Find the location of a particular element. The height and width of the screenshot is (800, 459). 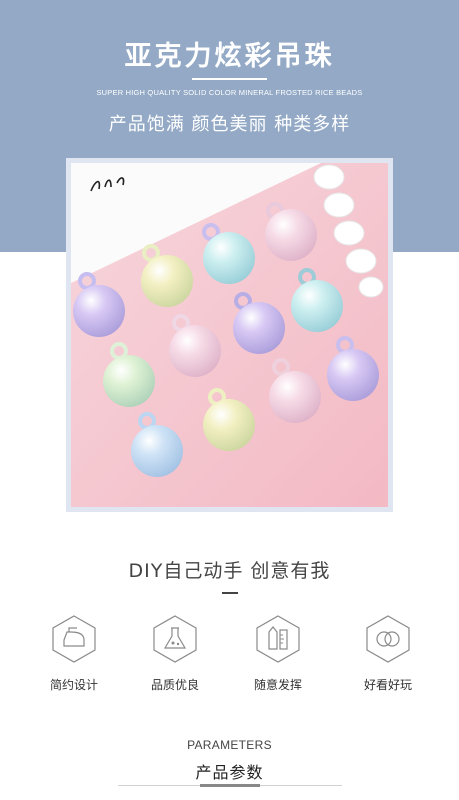

parameters-heading: 产品参数 is located at coordinates (229, 772).